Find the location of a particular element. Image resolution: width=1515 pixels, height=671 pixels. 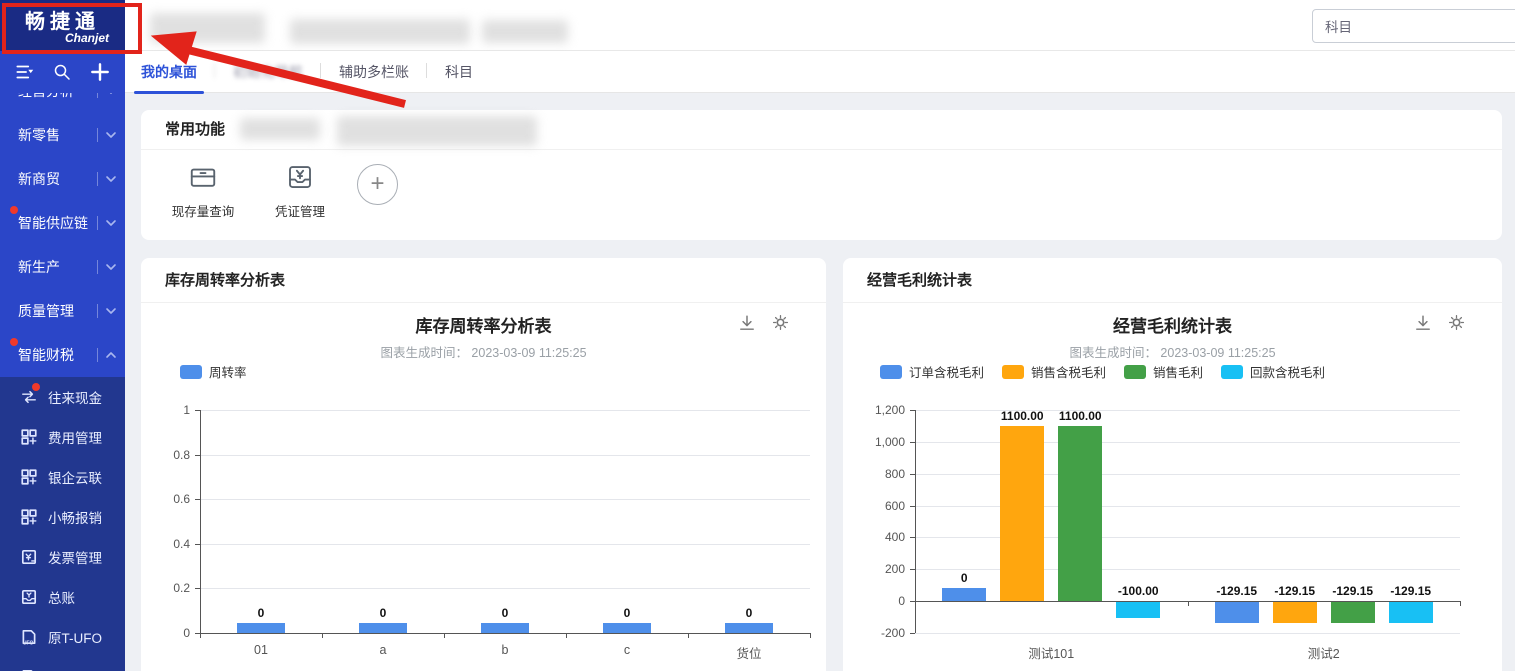

sidebar-subitem-0: 往来现金 is located at coordinates (62, 397).